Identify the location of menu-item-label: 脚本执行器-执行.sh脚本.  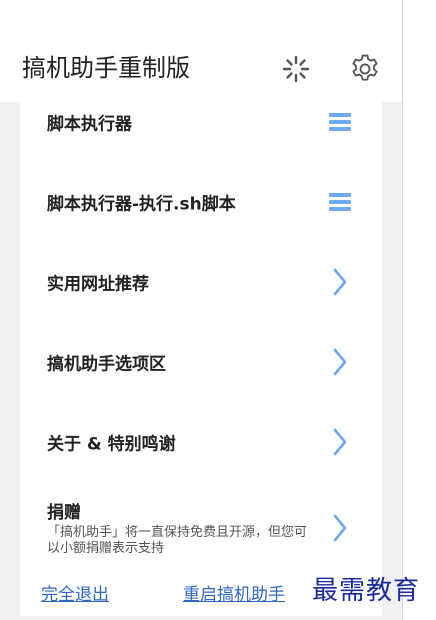
(141, 204).